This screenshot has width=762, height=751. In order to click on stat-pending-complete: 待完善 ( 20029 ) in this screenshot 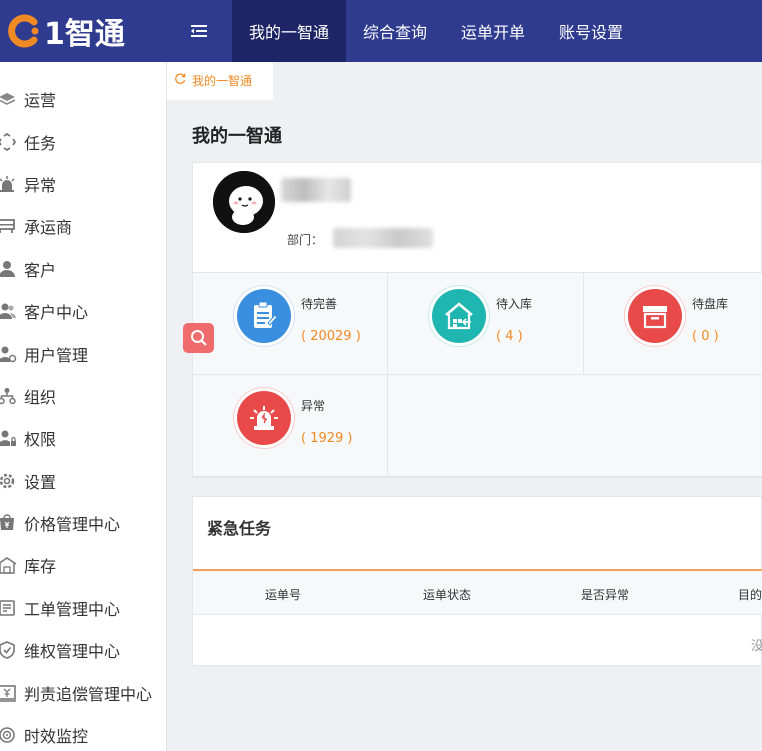, I will do `click(290, 324)`.